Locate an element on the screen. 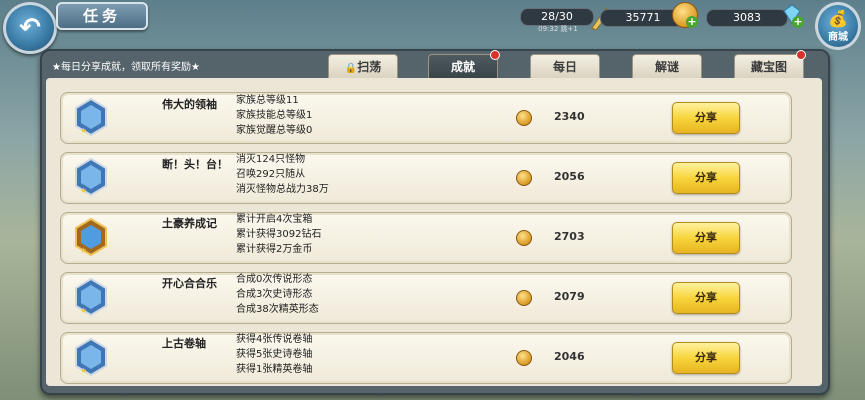  tab-achievements: 成就 is located at coordinates (463, 67).